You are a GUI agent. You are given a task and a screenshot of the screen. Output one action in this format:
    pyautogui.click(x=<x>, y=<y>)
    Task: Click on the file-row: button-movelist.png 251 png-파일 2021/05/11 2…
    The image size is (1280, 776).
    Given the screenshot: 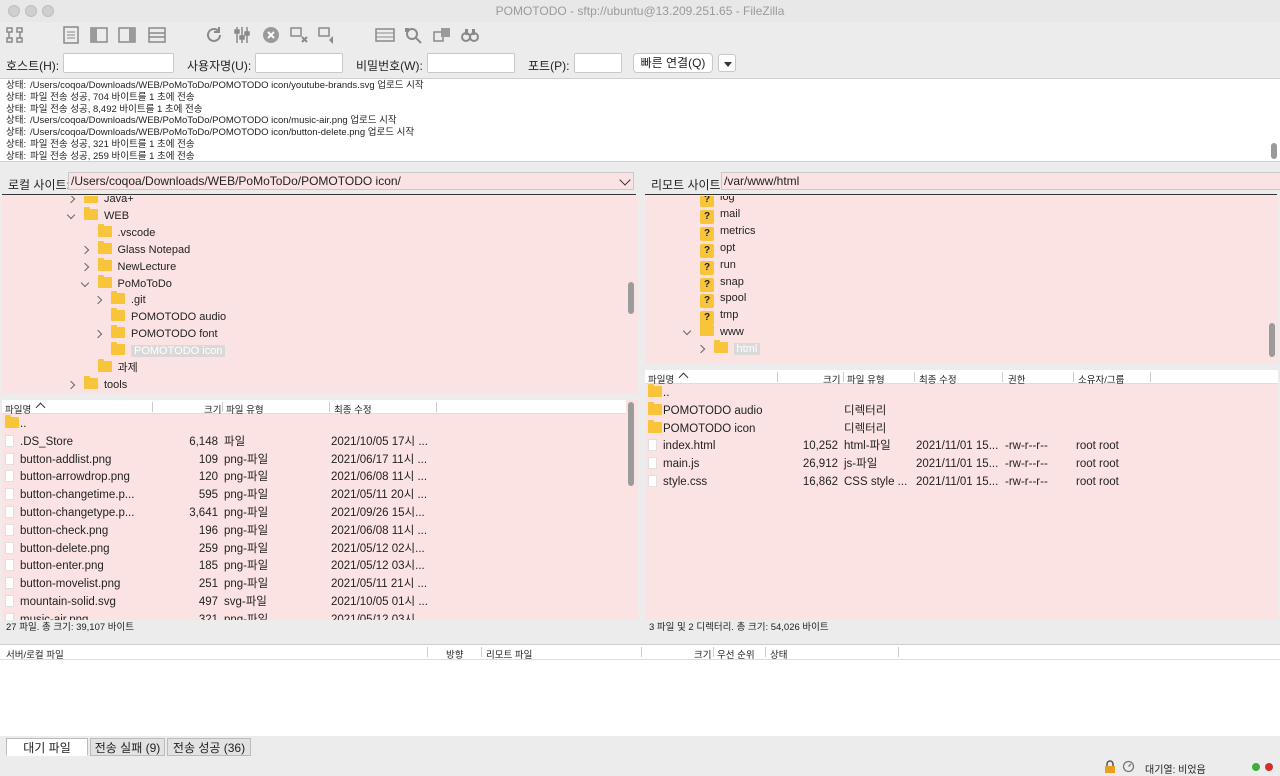 What is the action you would take?
    pyautogui.click(x=312, y=585)
    